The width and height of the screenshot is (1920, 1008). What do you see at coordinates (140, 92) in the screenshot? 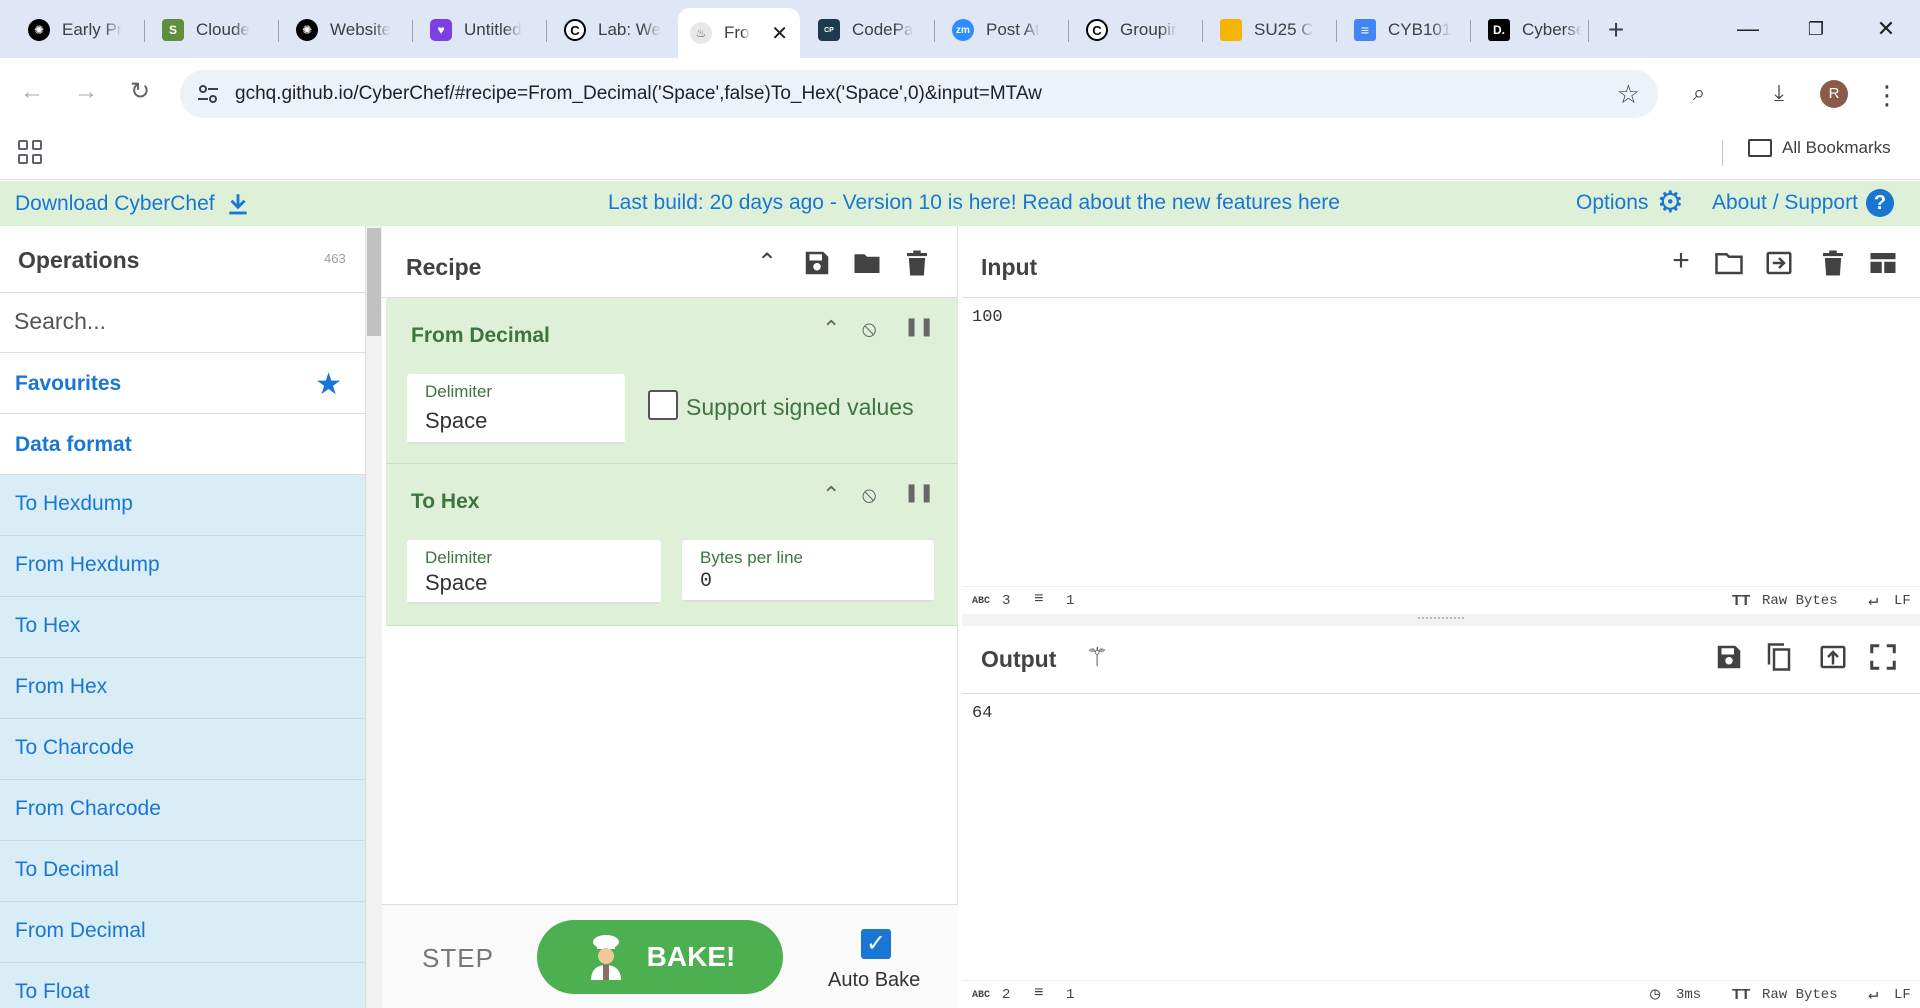
I see `reload-icon: ↻` at bounding box center [140, 92].